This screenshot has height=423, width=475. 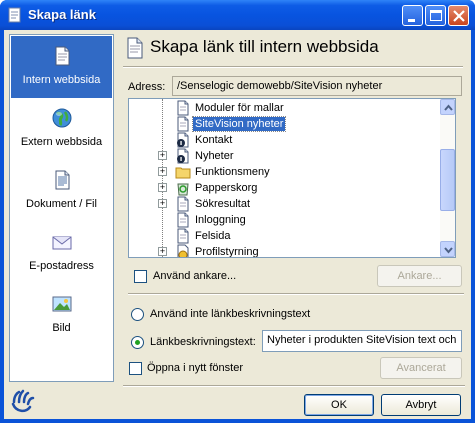 I want to click on use-anchor-checkbox, so click(x=140, y=276).